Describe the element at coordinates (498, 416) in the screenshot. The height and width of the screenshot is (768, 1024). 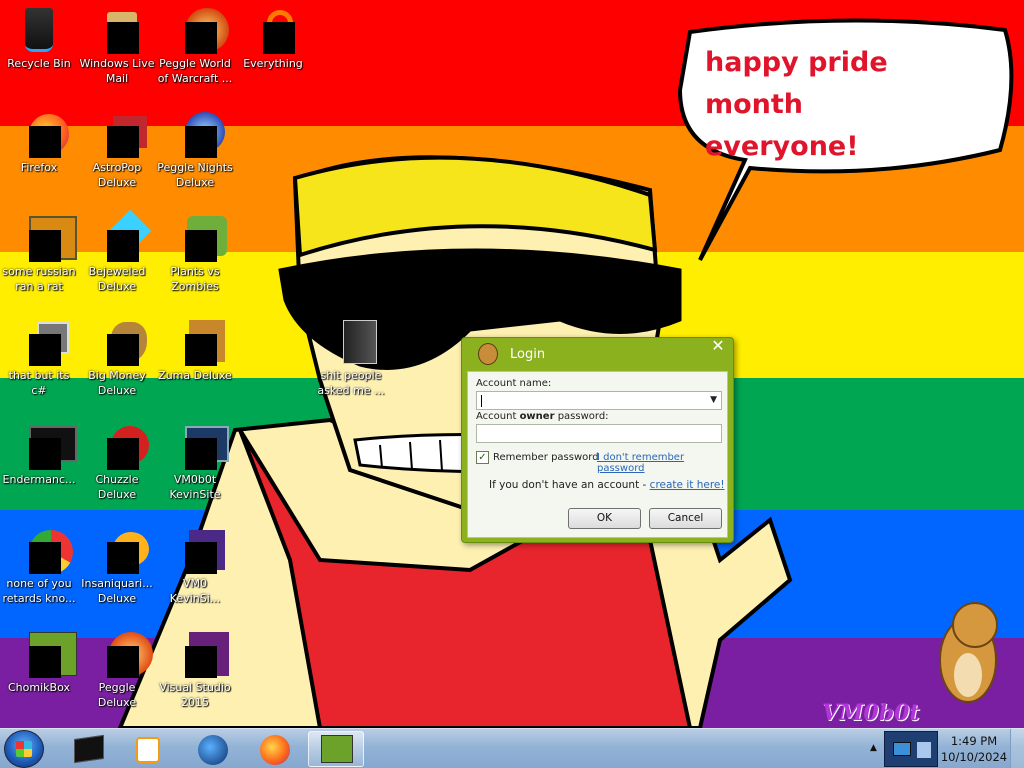
I see `password-label-prefix: Account` at that location.